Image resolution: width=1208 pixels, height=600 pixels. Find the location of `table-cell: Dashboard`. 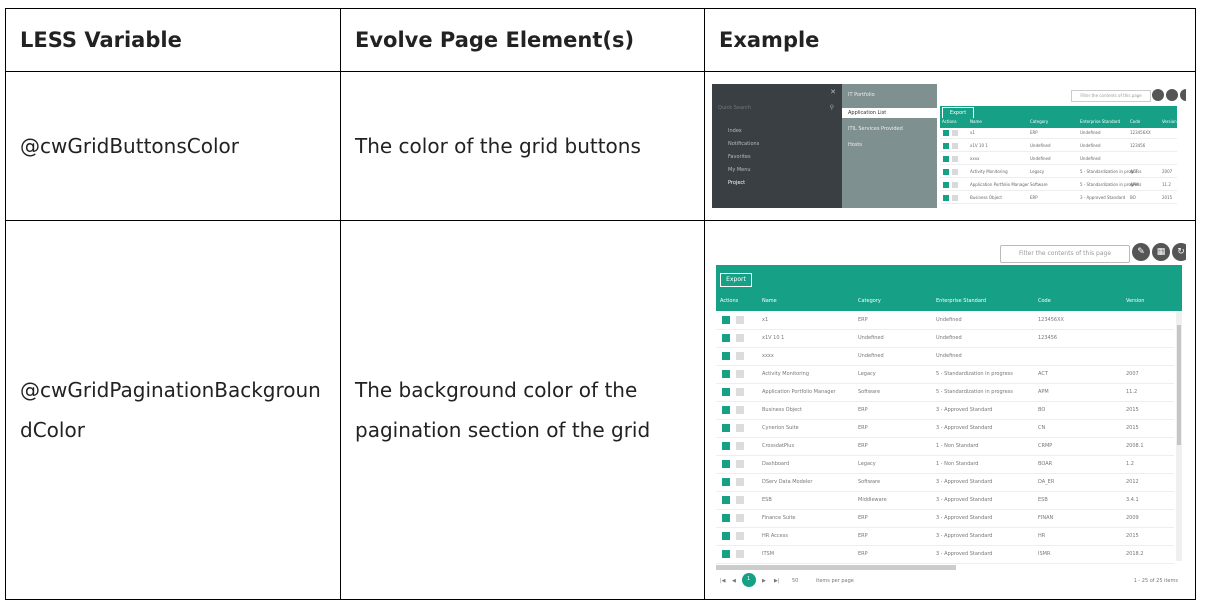

table-cell: Dashboard is located at coordinates (776, 464).